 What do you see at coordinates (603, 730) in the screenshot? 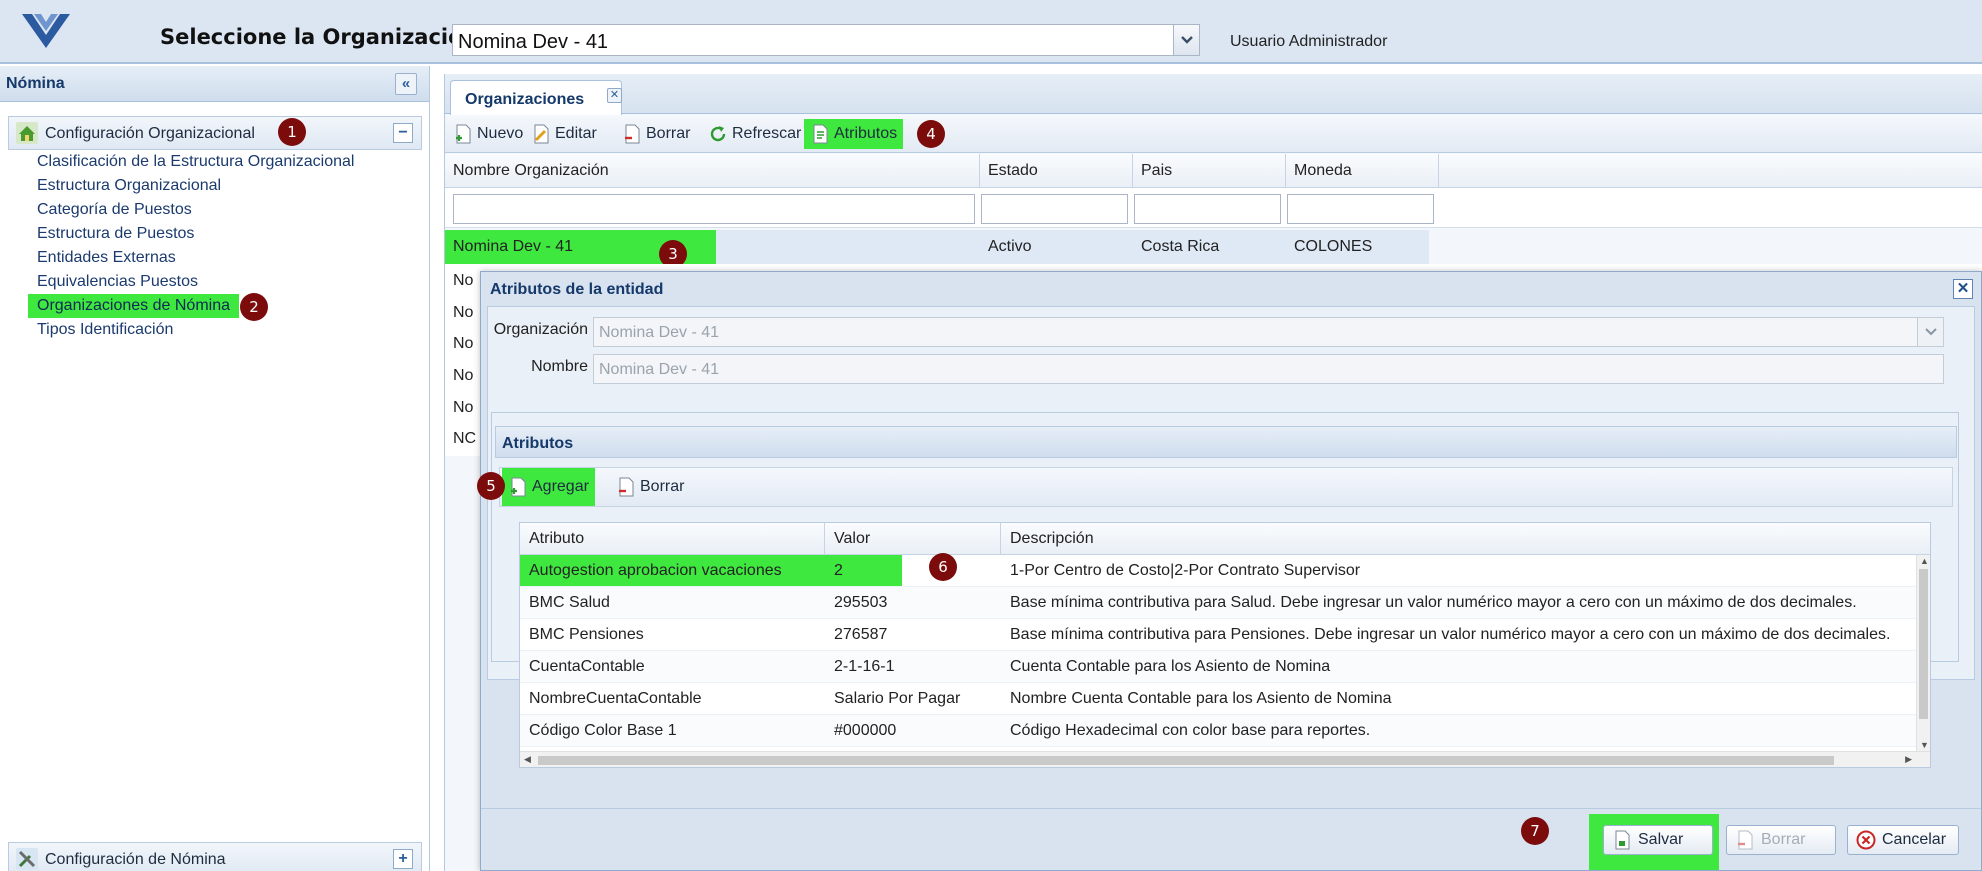
I see `cell-atributo: Código Color Base 1` at bounding box center [603, 730].